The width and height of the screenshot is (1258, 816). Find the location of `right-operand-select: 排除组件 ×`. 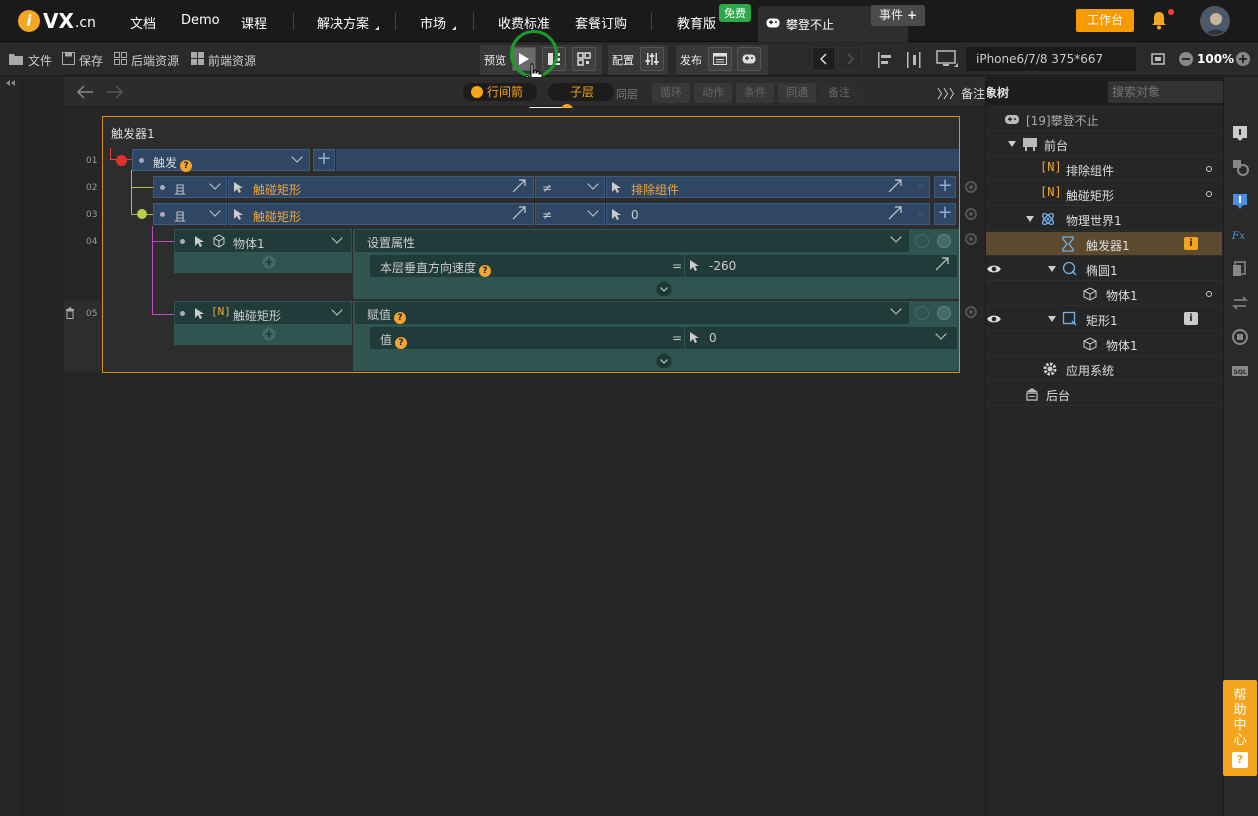

right-operand-select: 排除组件 × is located at coordinates (768, 187).